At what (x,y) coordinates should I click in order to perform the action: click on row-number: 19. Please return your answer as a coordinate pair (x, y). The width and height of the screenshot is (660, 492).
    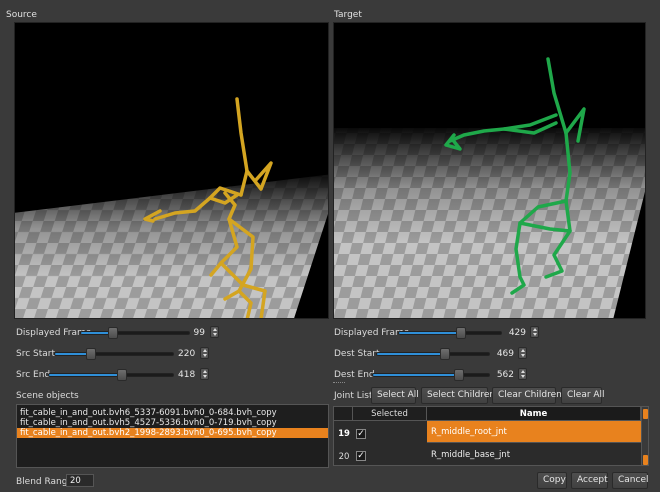
    Looking at the image, I should click on (344, 434).